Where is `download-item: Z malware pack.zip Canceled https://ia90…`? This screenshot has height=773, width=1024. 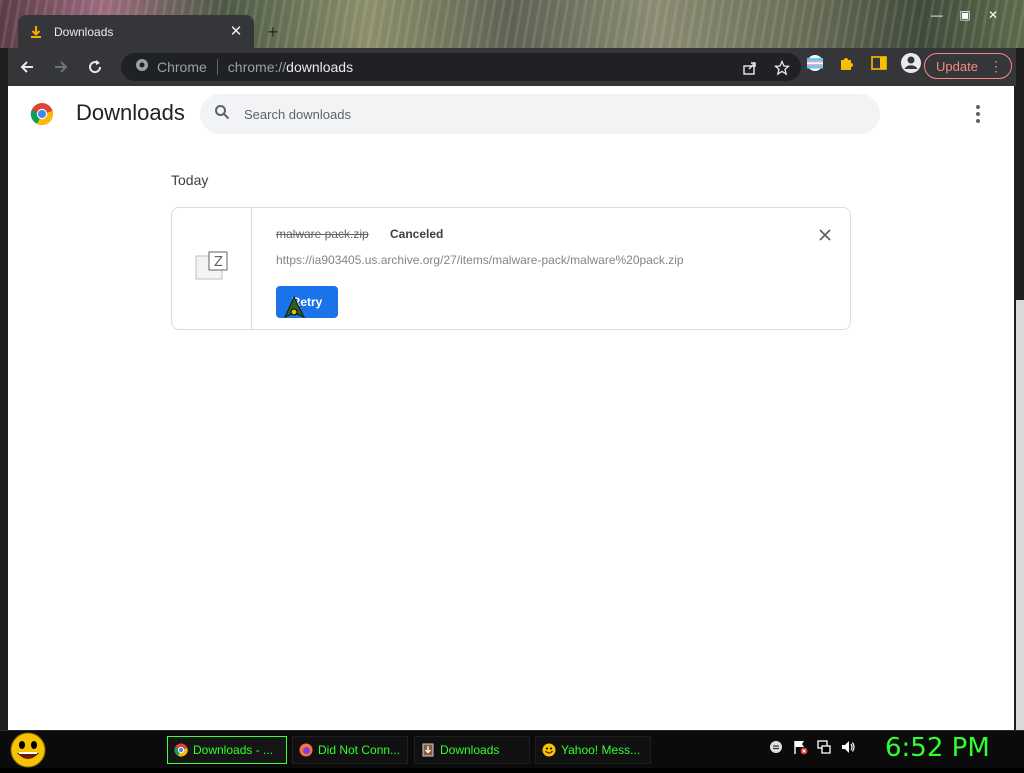
download-item: Z malware pack.zip Canceled https://ia90… is located at coordinates (511, 268).